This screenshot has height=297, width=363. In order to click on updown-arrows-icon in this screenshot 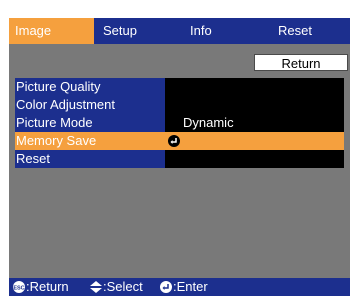, I will do `click(96, 288)`.